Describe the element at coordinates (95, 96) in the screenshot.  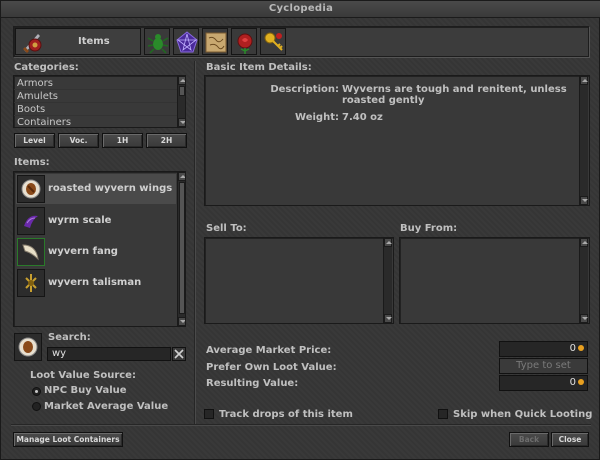
I see `category-item: Amulets` at that location.